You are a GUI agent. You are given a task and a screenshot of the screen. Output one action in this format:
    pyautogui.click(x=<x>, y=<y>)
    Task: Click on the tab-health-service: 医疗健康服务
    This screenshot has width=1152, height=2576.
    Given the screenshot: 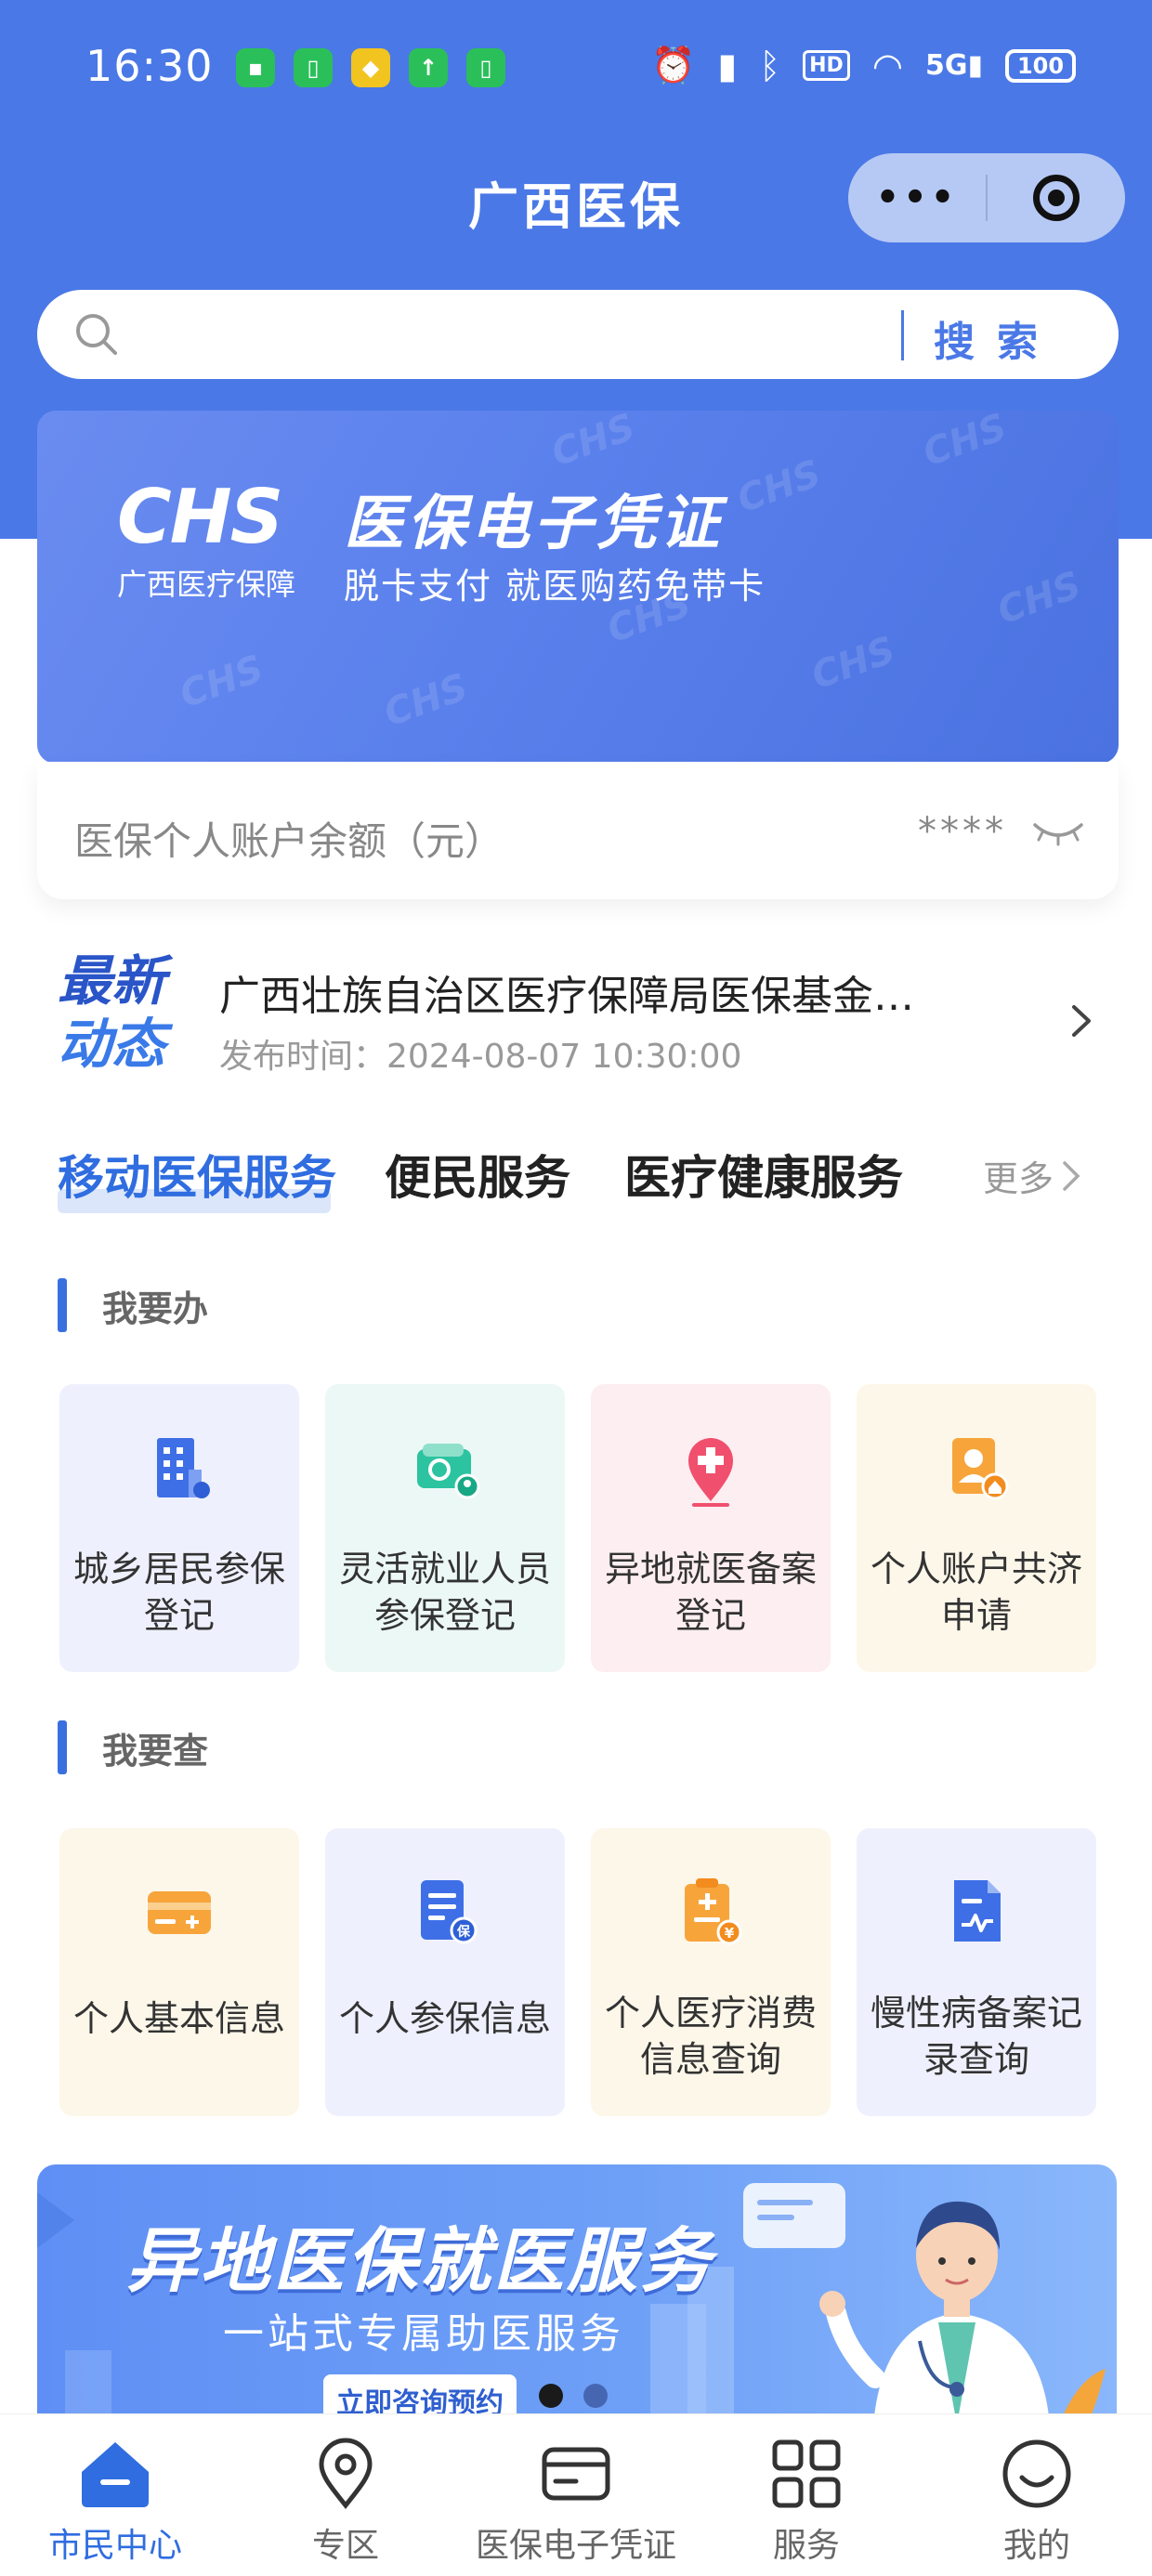 What is the action you would take?
    pyautogui.click(x=763, y=1174)
    